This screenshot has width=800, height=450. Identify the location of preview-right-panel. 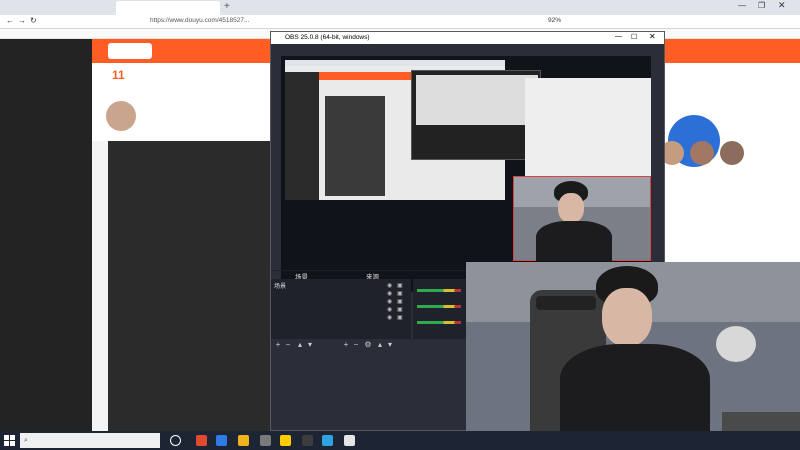
(588, 130).